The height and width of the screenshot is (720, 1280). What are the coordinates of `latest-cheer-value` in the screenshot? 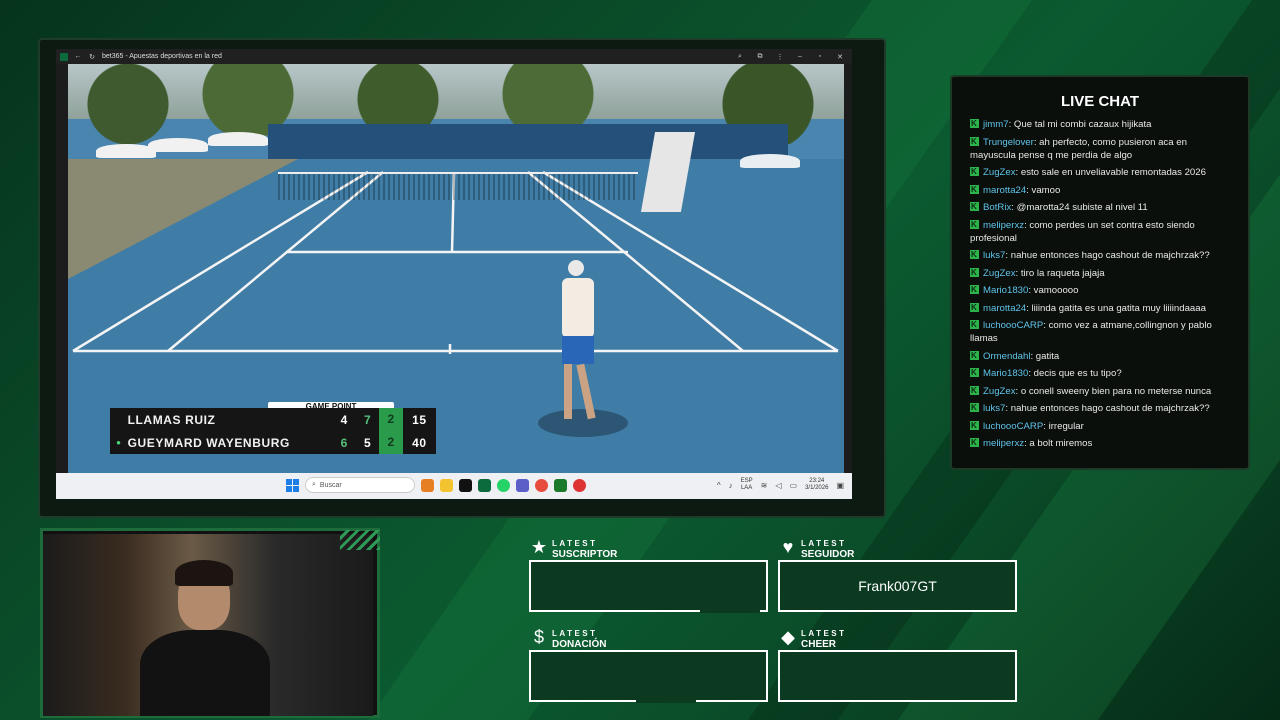 It's located at (897, 676).